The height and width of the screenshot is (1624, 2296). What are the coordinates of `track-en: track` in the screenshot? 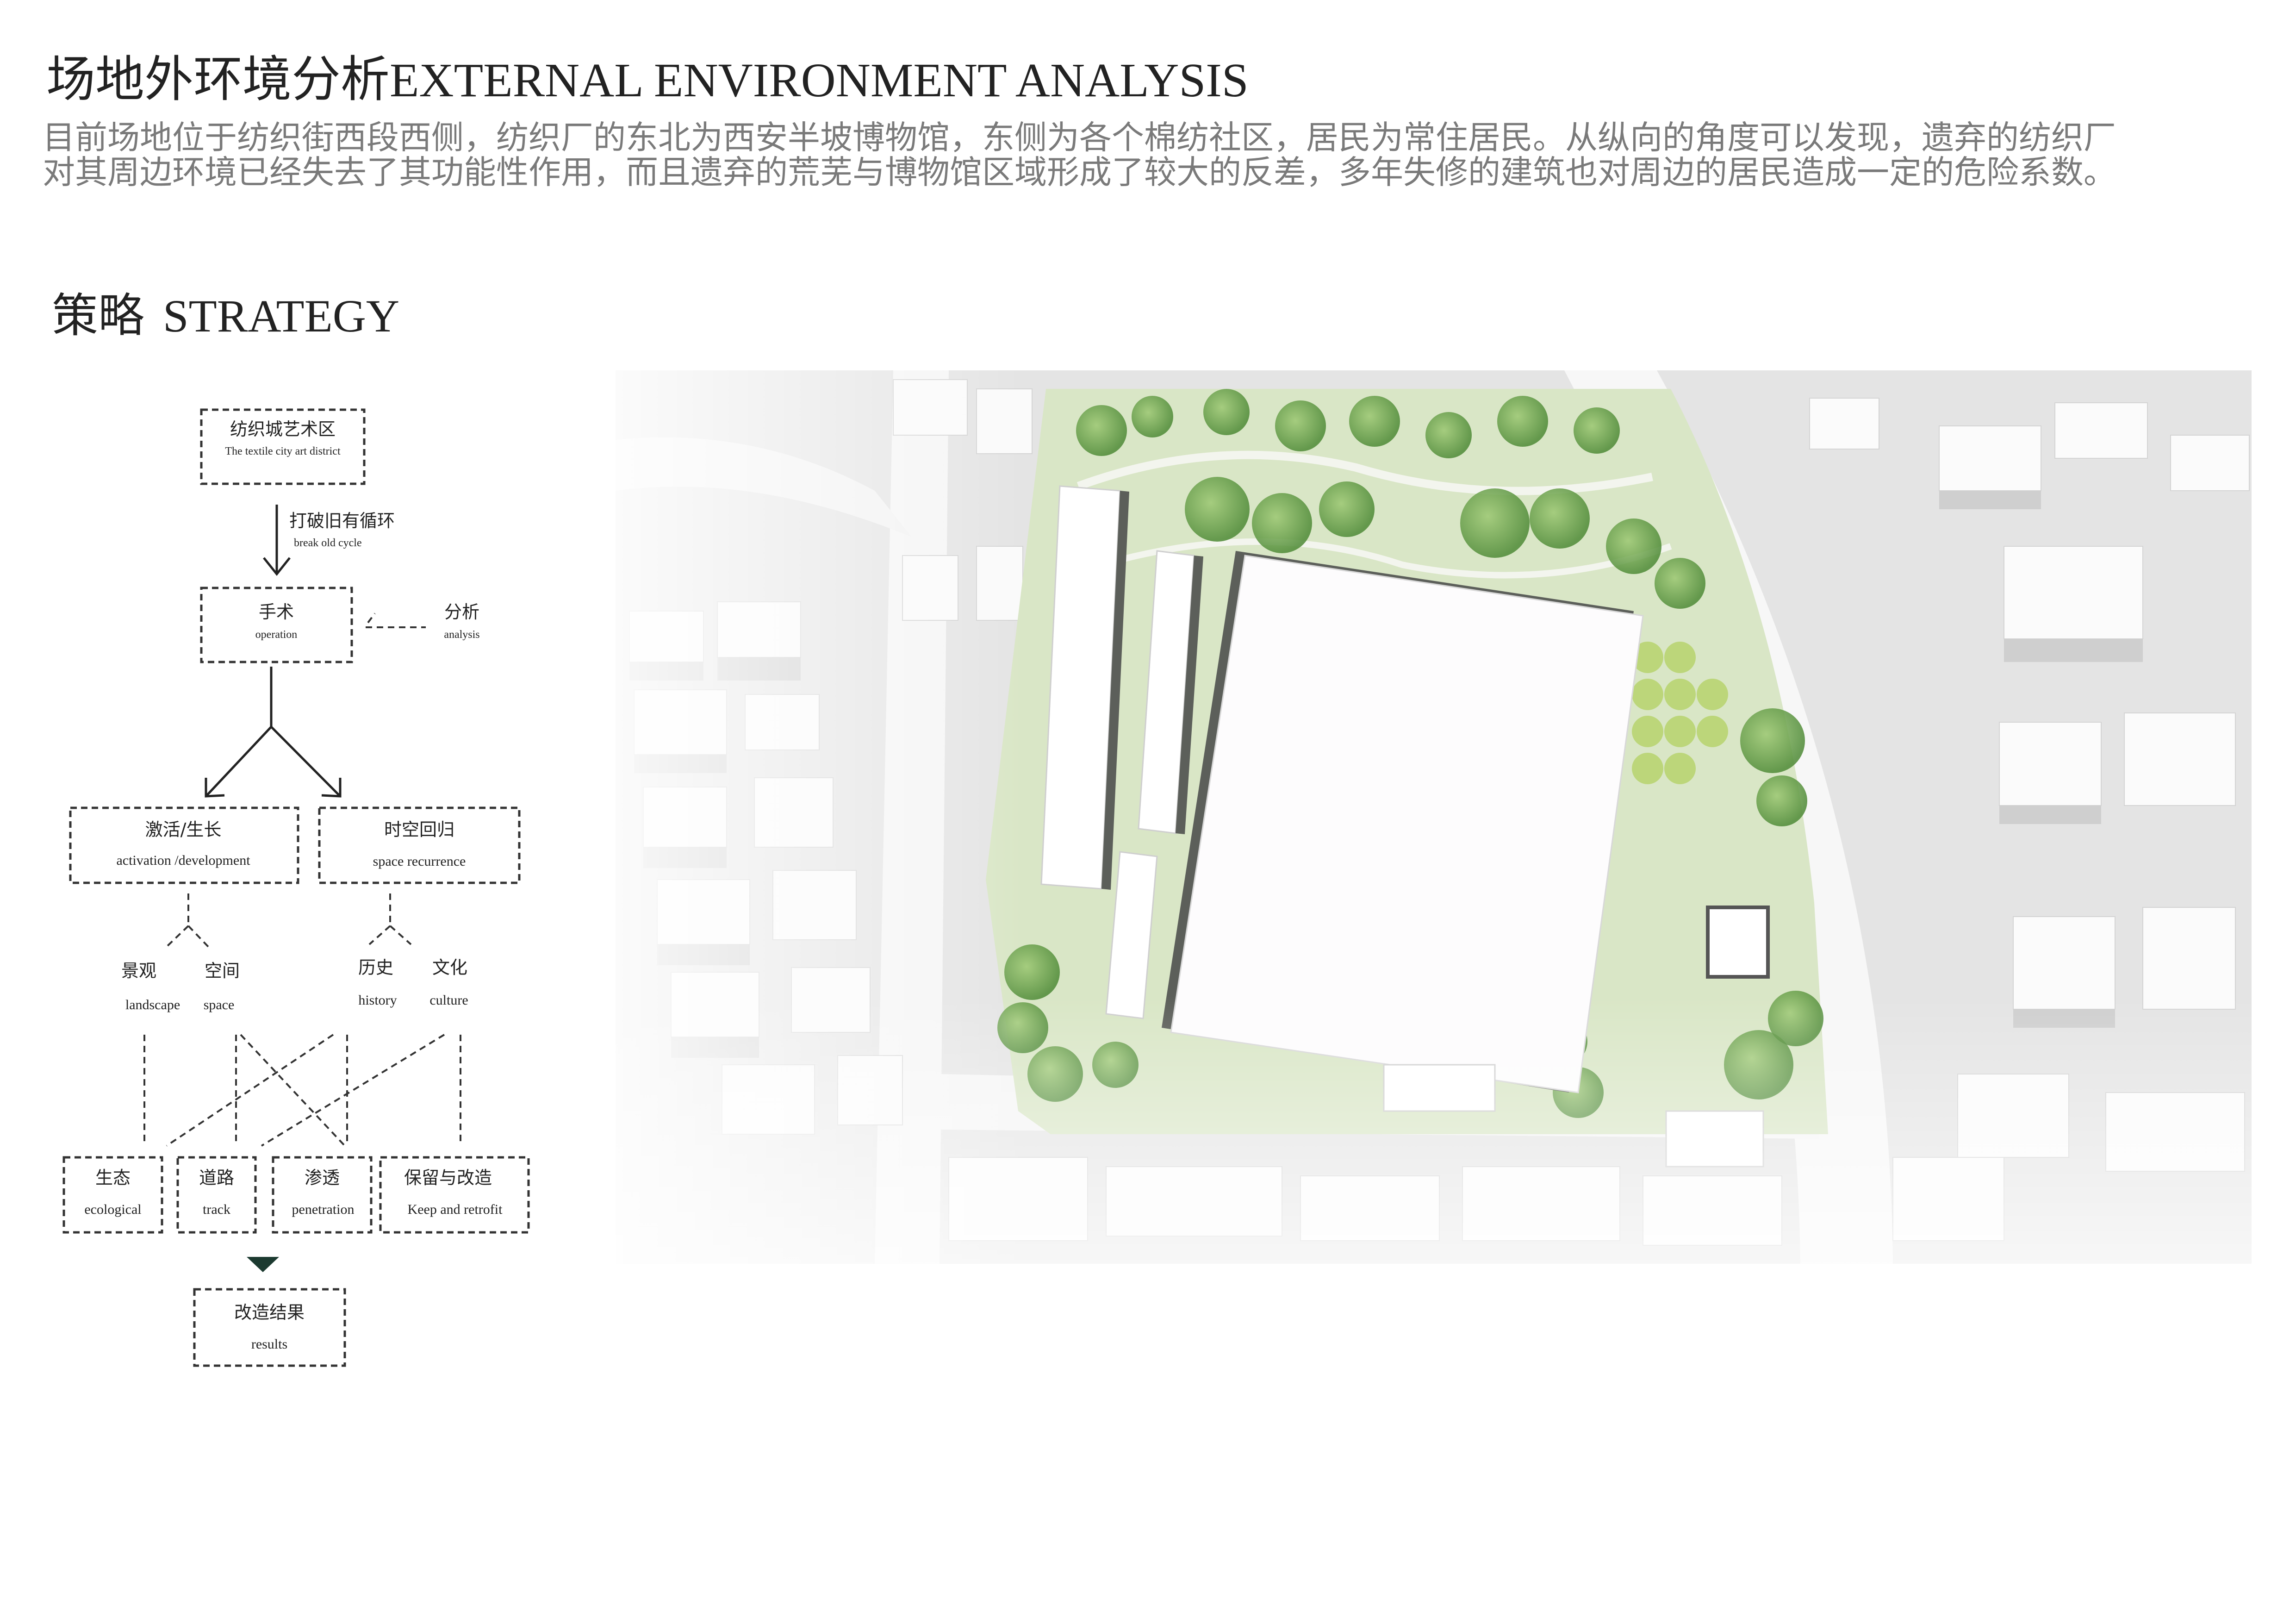 It's located at (216, 1209).